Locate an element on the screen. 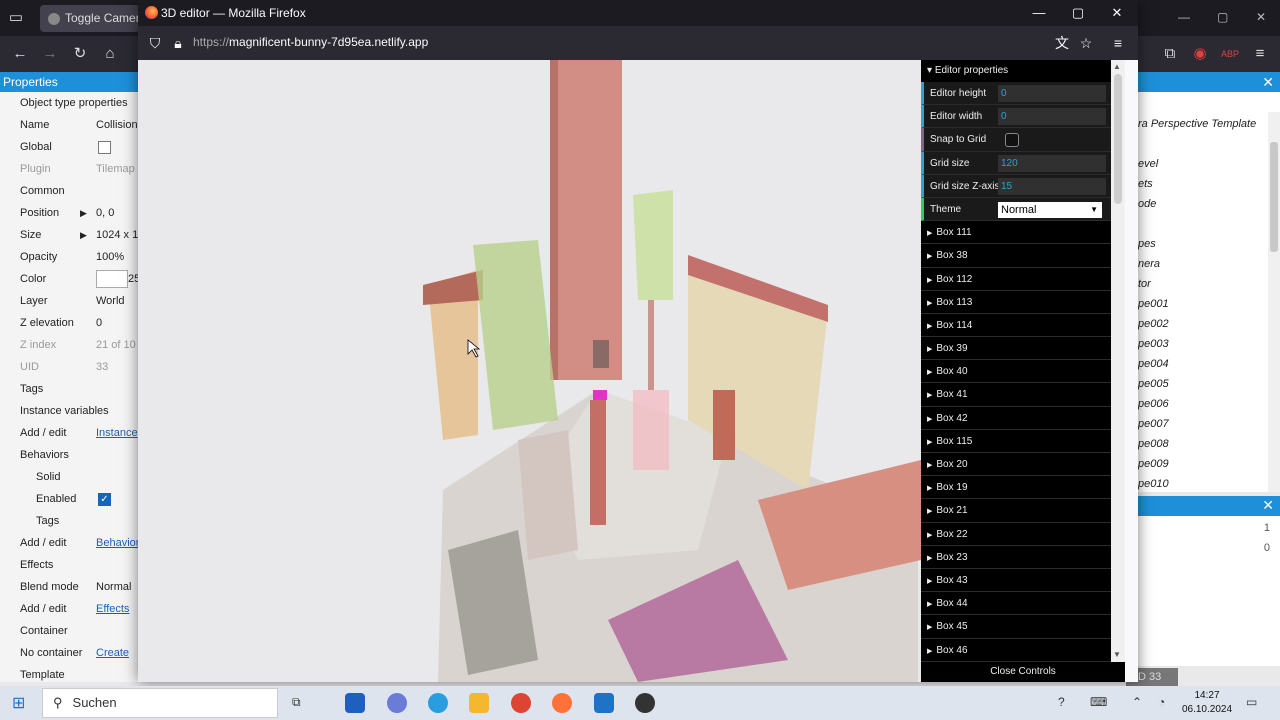  help-icon: ? is located at coordinates (1061, 702).